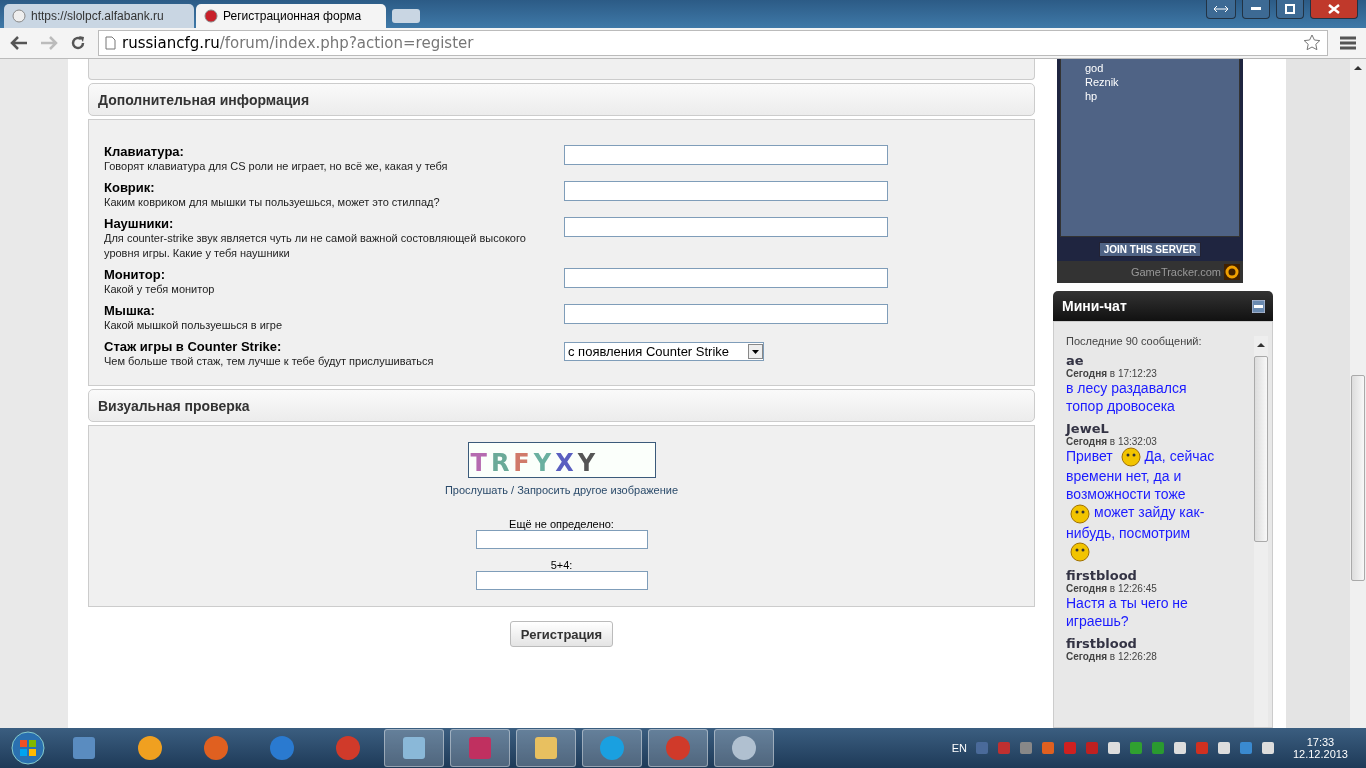  What do you see at coordinates (78, 43) in the screenshot?
I see `reload-icon` at bounding box center [78, 43].